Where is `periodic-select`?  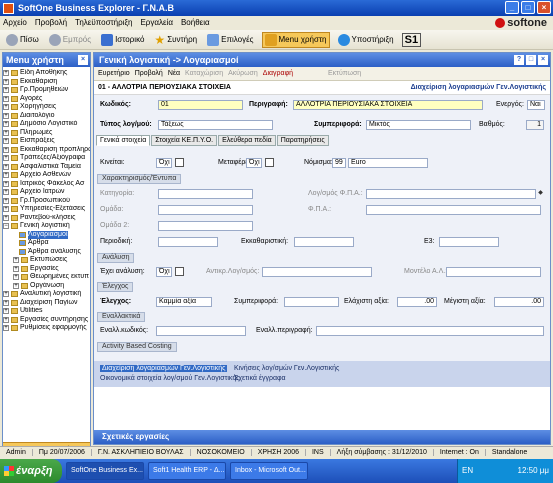 periodic-select is located at coordinates (188, 242).